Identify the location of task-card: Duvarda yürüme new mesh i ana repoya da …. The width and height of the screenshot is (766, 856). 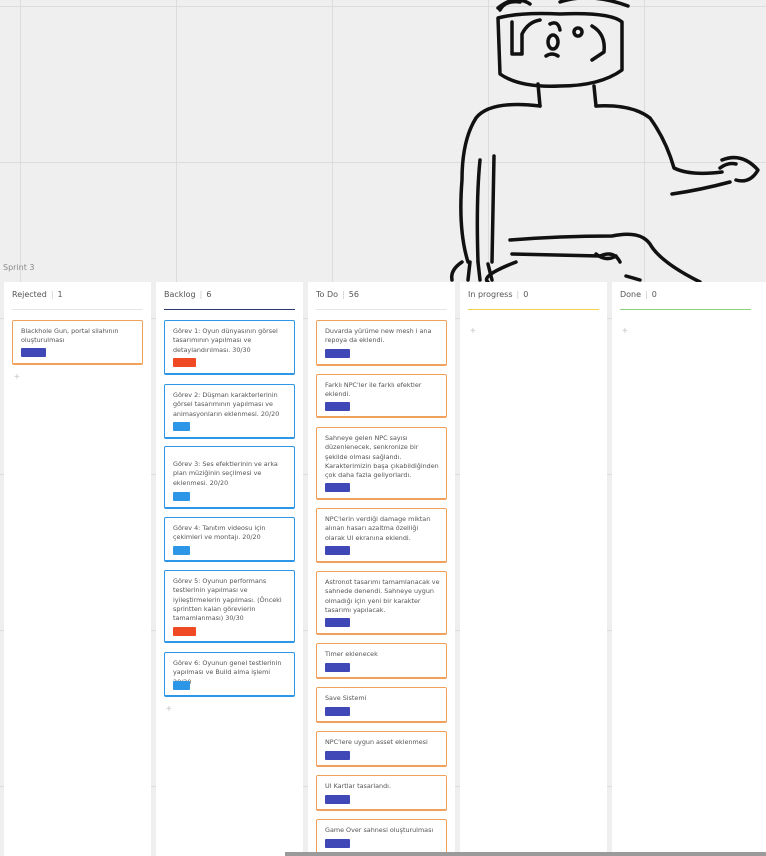
(381, 343).